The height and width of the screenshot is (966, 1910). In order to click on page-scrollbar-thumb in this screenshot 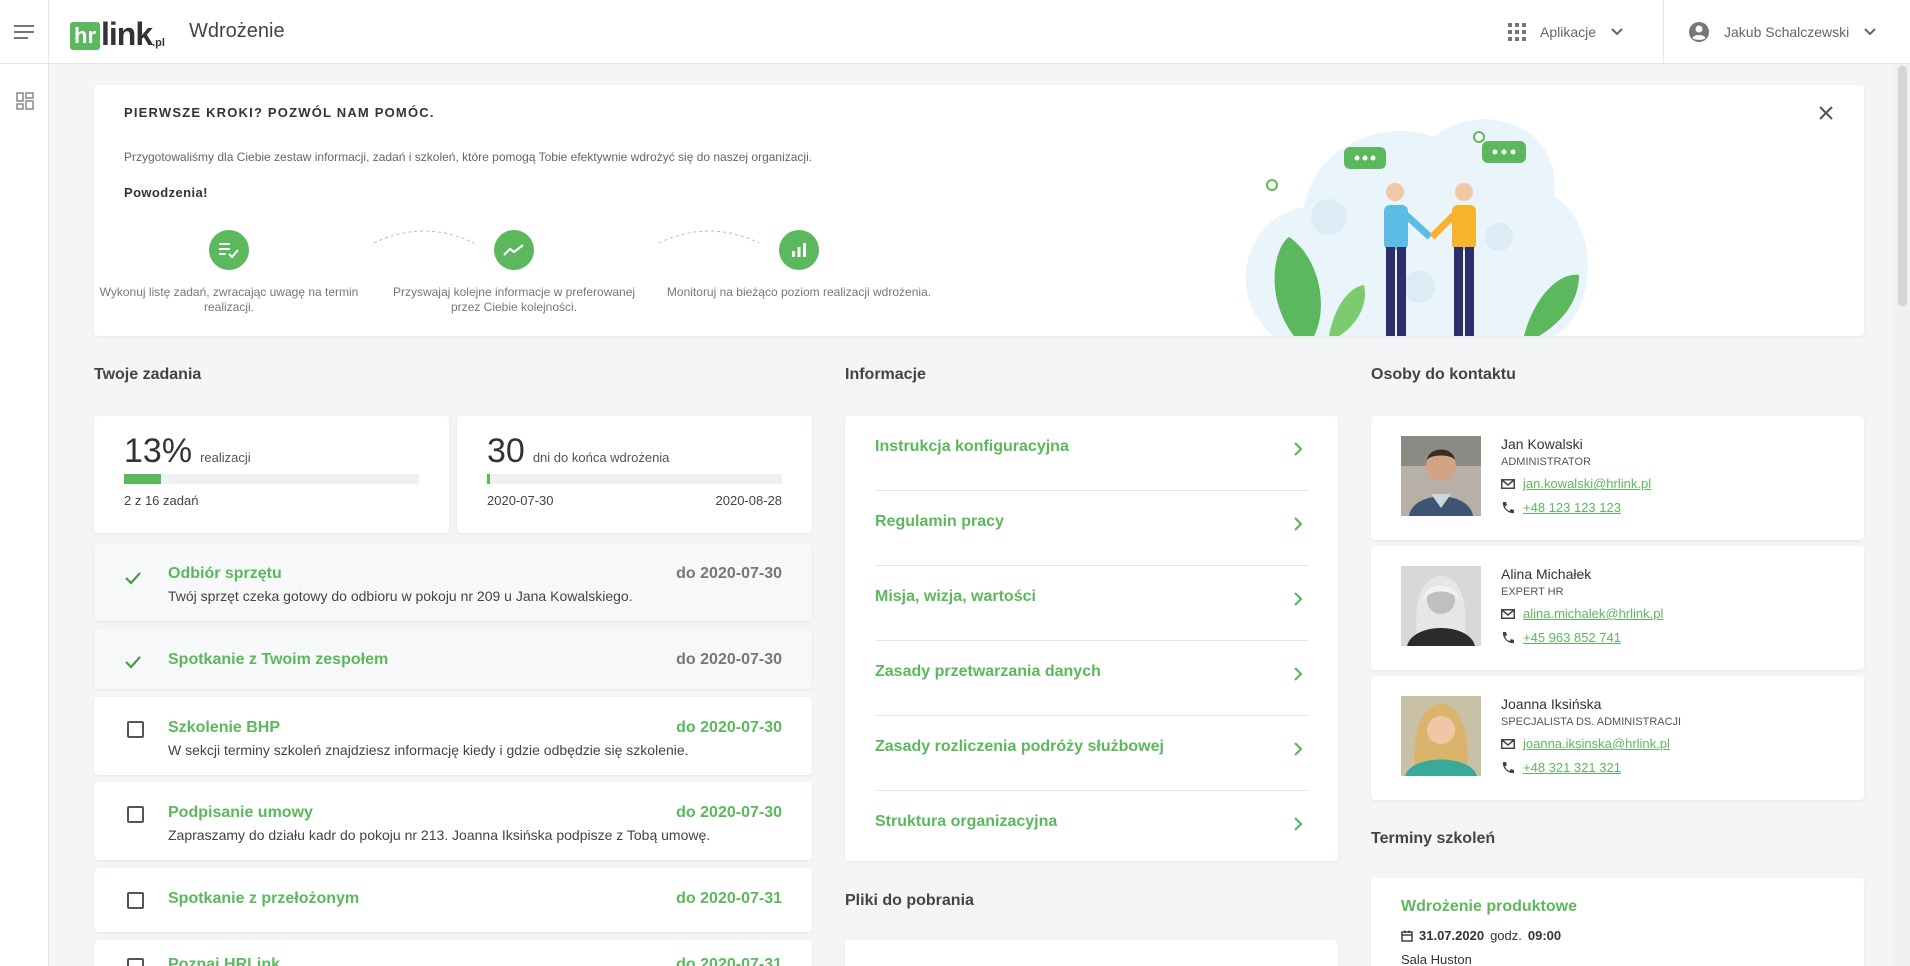, I will do `click(1902, 186)`.